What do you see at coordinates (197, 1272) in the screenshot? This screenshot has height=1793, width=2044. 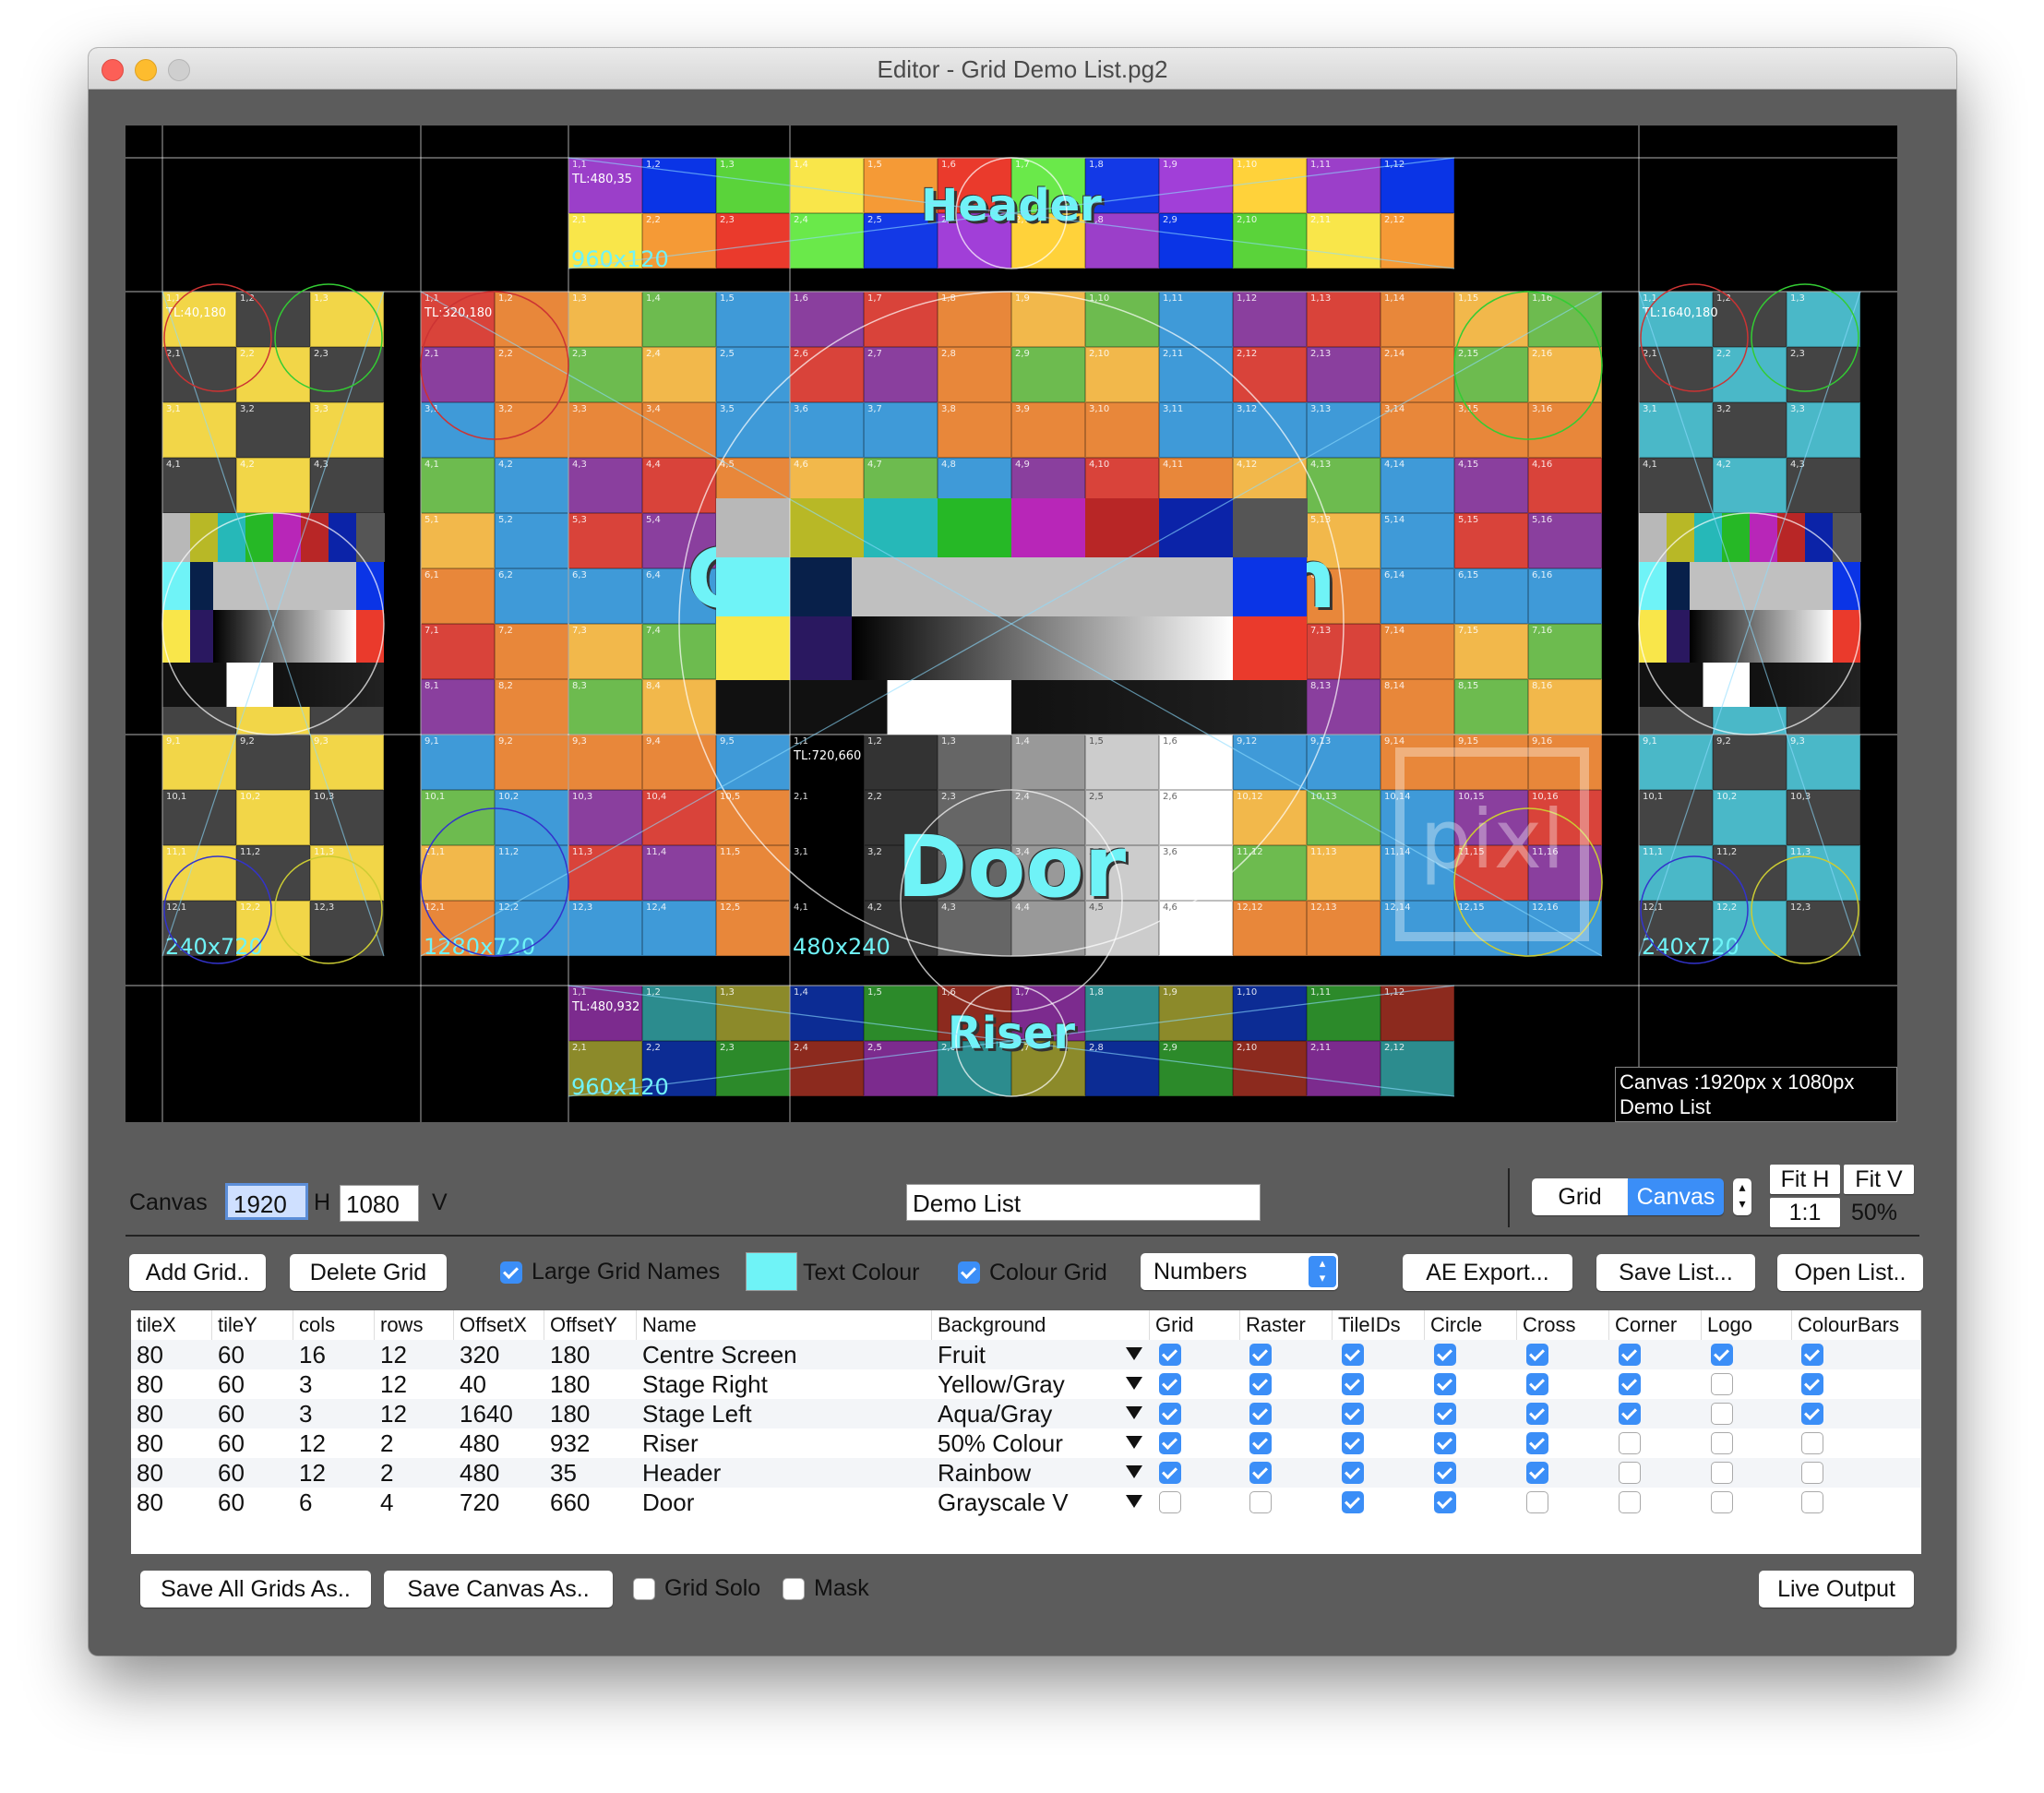 I see `add-grid-button: Add Grid..` at bounding box center [197, 1272].